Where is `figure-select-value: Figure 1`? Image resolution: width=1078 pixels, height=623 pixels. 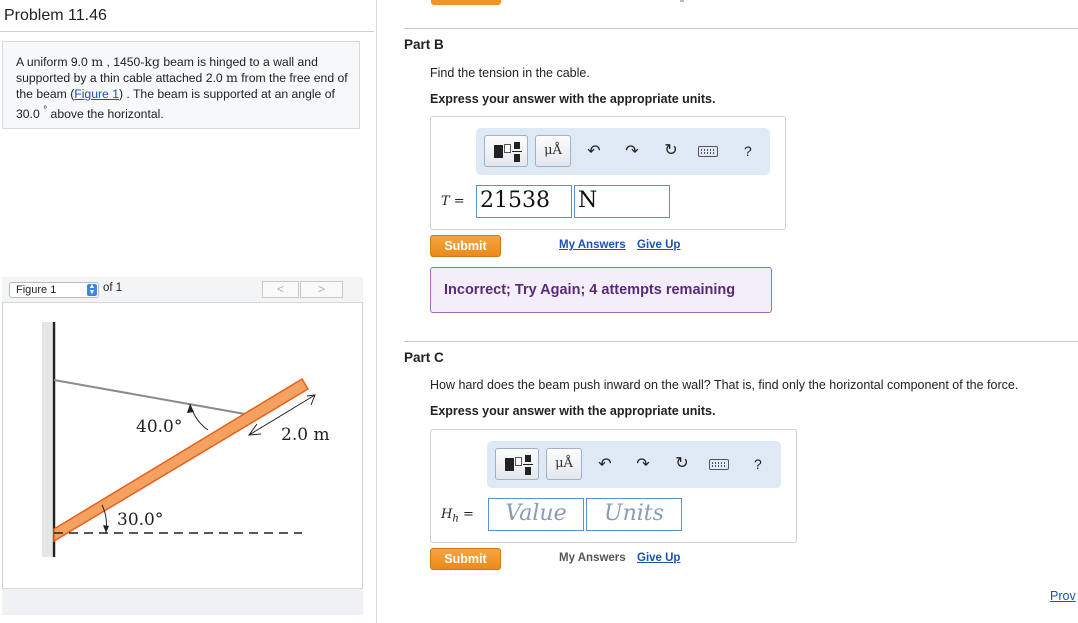
figure-select-value: Figure 1 is located at coordinates (36, 290).